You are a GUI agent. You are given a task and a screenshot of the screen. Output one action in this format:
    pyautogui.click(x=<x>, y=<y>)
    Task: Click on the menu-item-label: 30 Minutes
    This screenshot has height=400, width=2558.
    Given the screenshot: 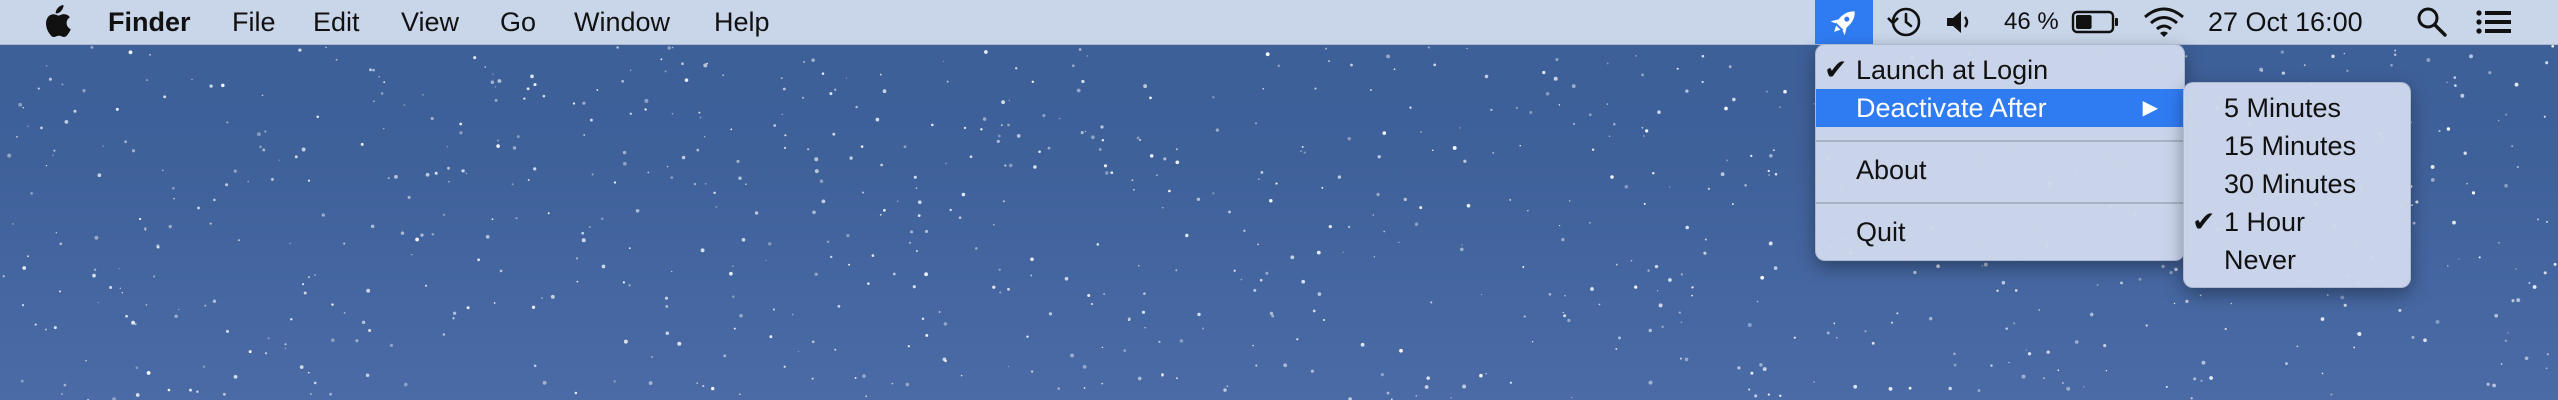 What is the action you would take?
    pyautogui.click(x=2290, y=184)
    